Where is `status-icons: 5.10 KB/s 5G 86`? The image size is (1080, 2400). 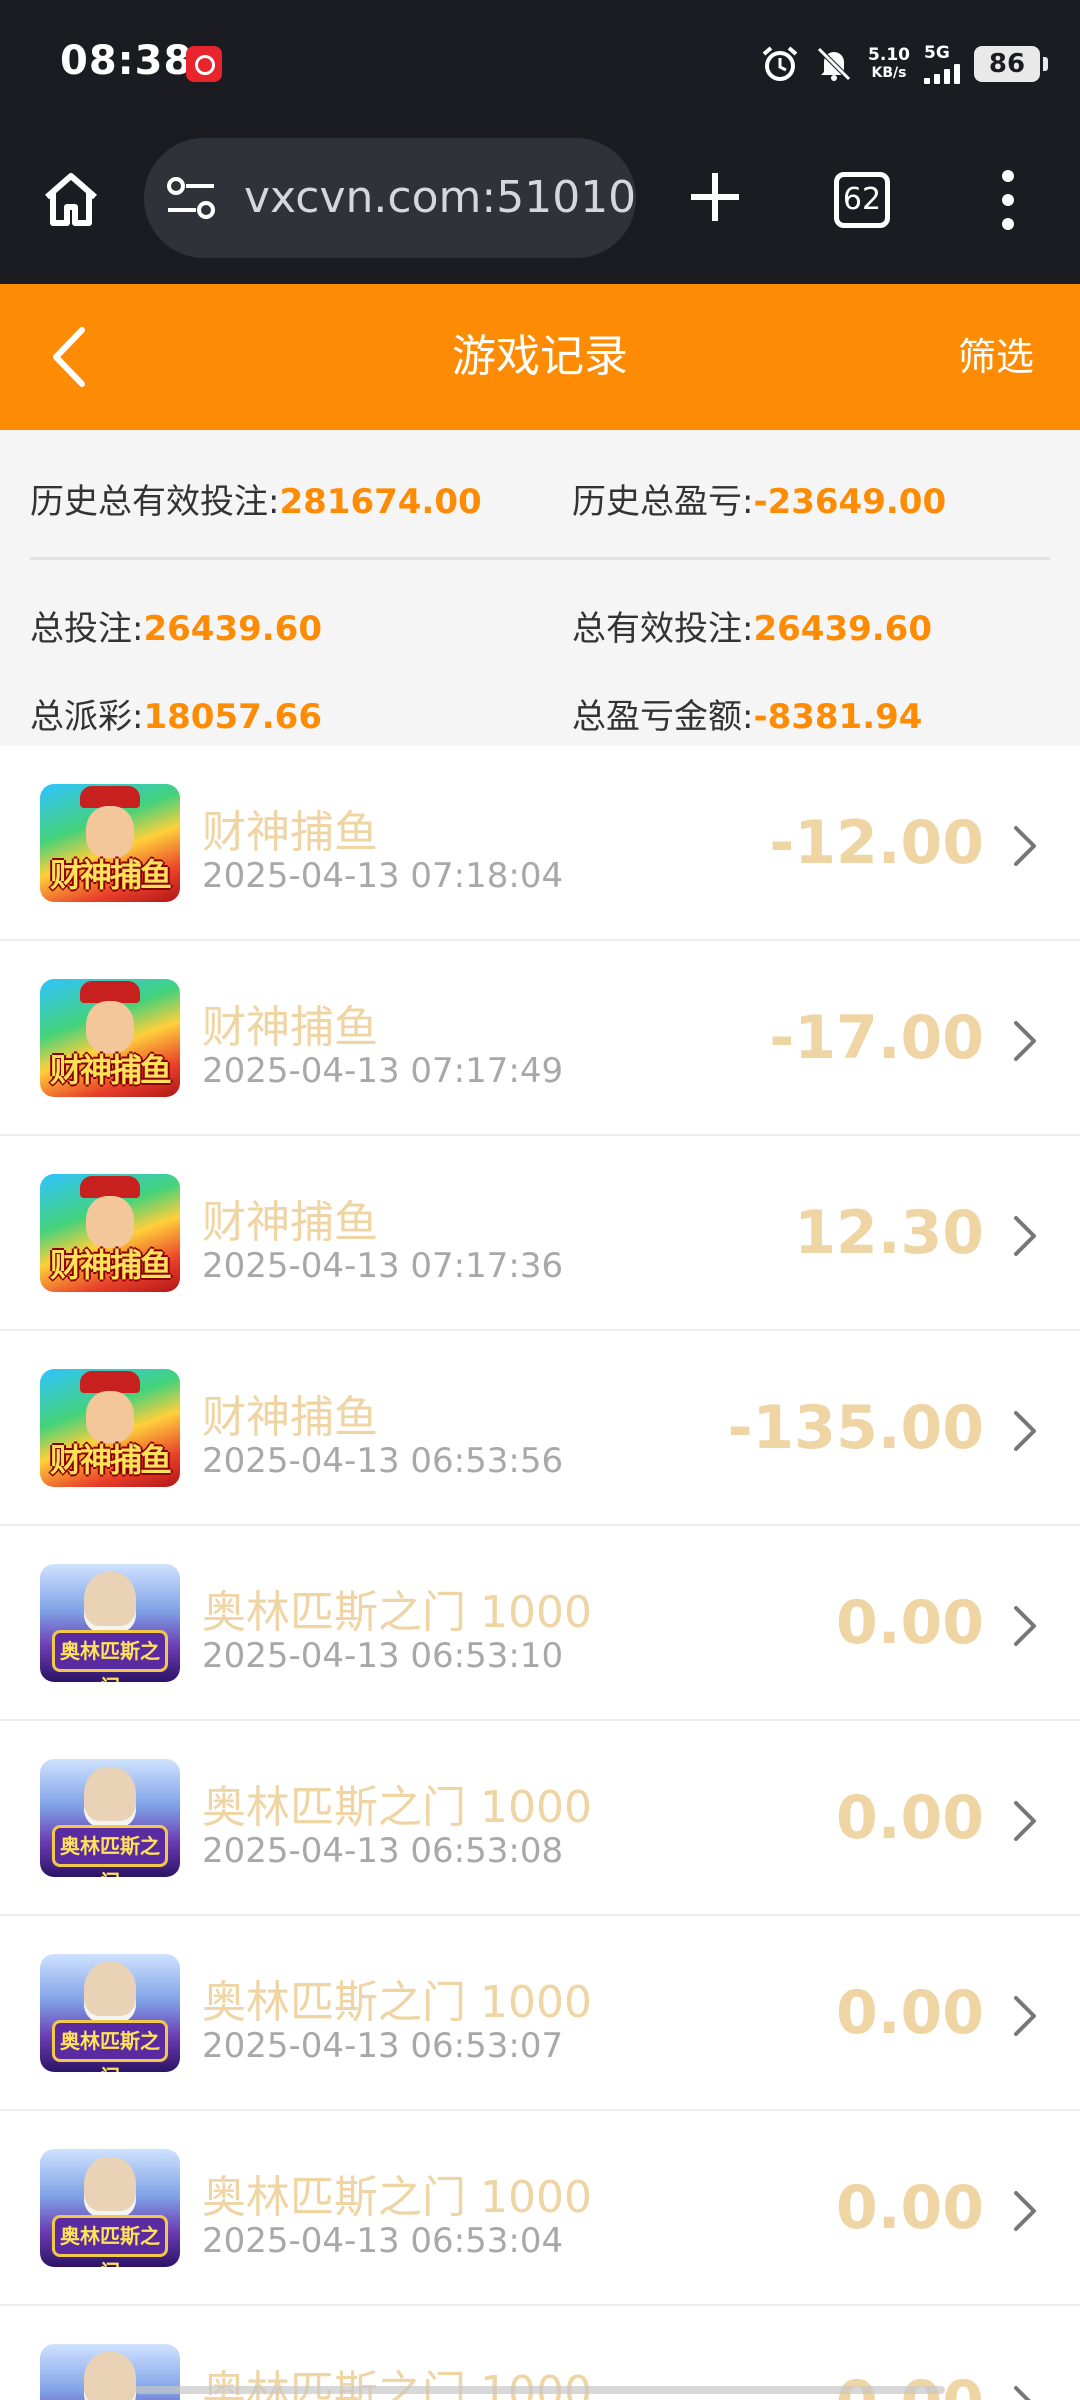 status-icons: 5.10 KB/s 5G 86 is located at coordinates (904, 64).